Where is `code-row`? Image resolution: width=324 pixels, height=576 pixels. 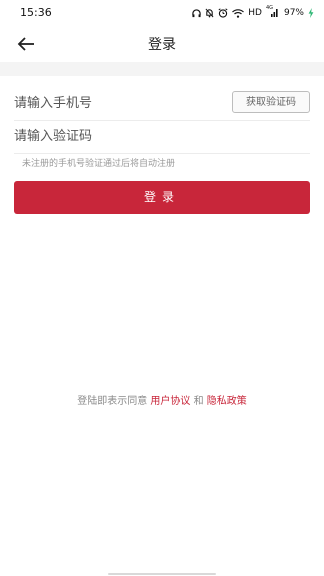 code-row is located at coordinates (162, 136).